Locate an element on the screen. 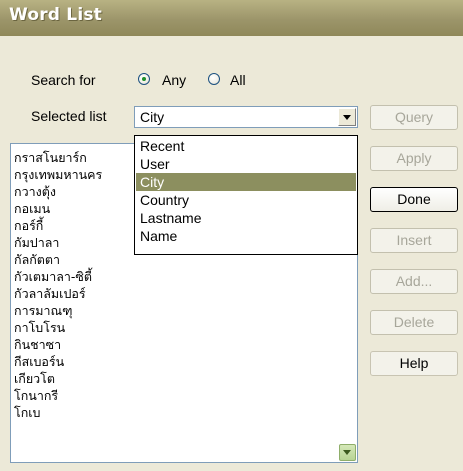  delete-button: Delete is located at coordinates (414, 322).